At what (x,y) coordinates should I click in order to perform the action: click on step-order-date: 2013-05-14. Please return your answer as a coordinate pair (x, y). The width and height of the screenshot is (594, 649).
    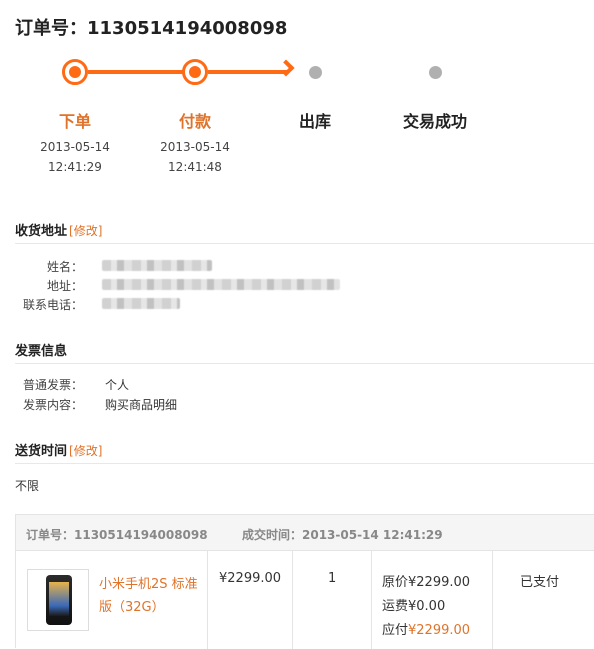
    Looking at the image, I should click on (75, 147).